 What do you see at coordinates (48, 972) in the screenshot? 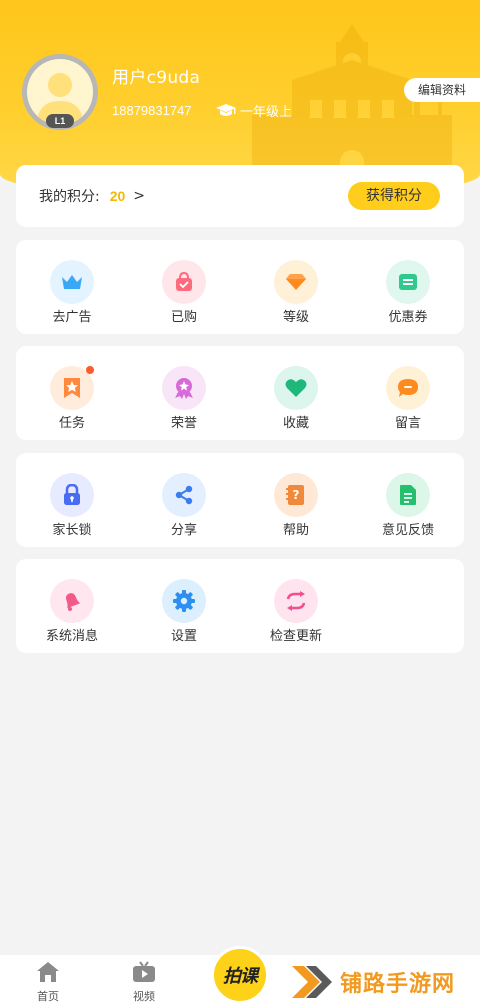
I see `home-icon` at bounding box center [48, 972].